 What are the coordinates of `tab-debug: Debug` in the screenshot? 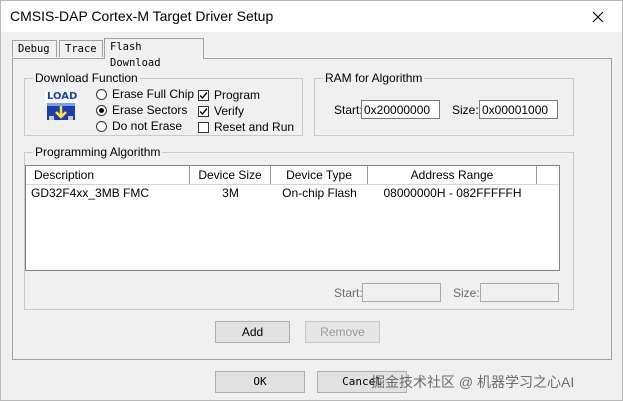 It's located at (34, 48).